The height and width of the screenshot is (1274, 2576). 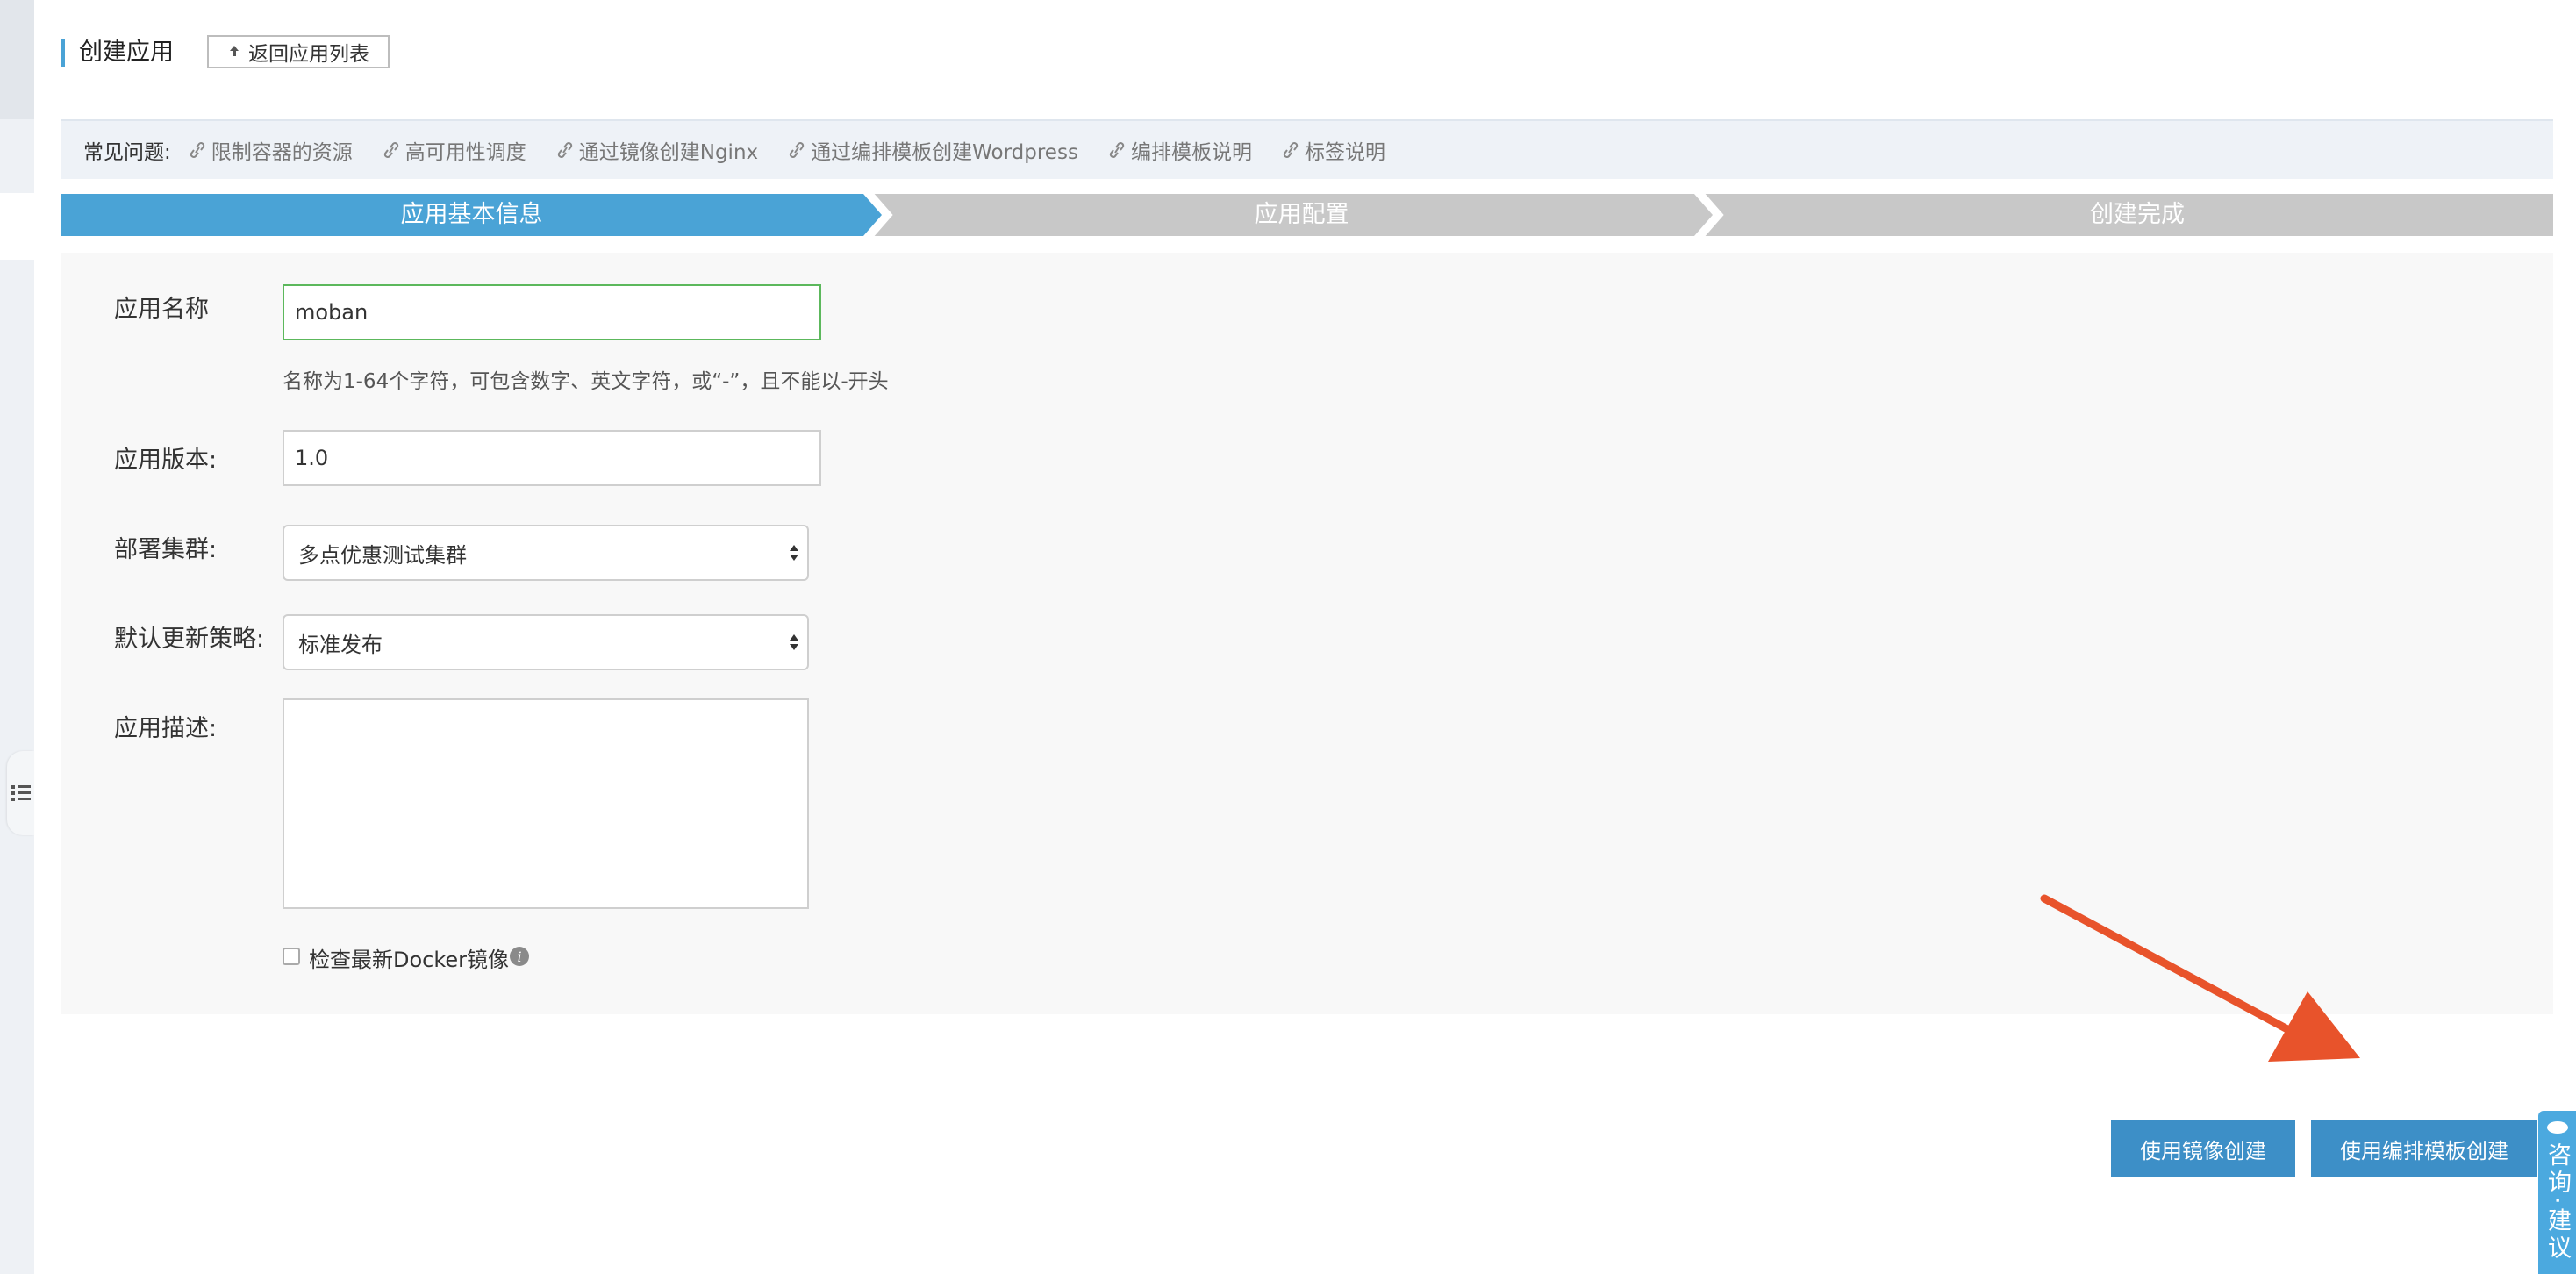 I want to click on faq-link-labels: 标签说明, so click(x=1333, y=150).